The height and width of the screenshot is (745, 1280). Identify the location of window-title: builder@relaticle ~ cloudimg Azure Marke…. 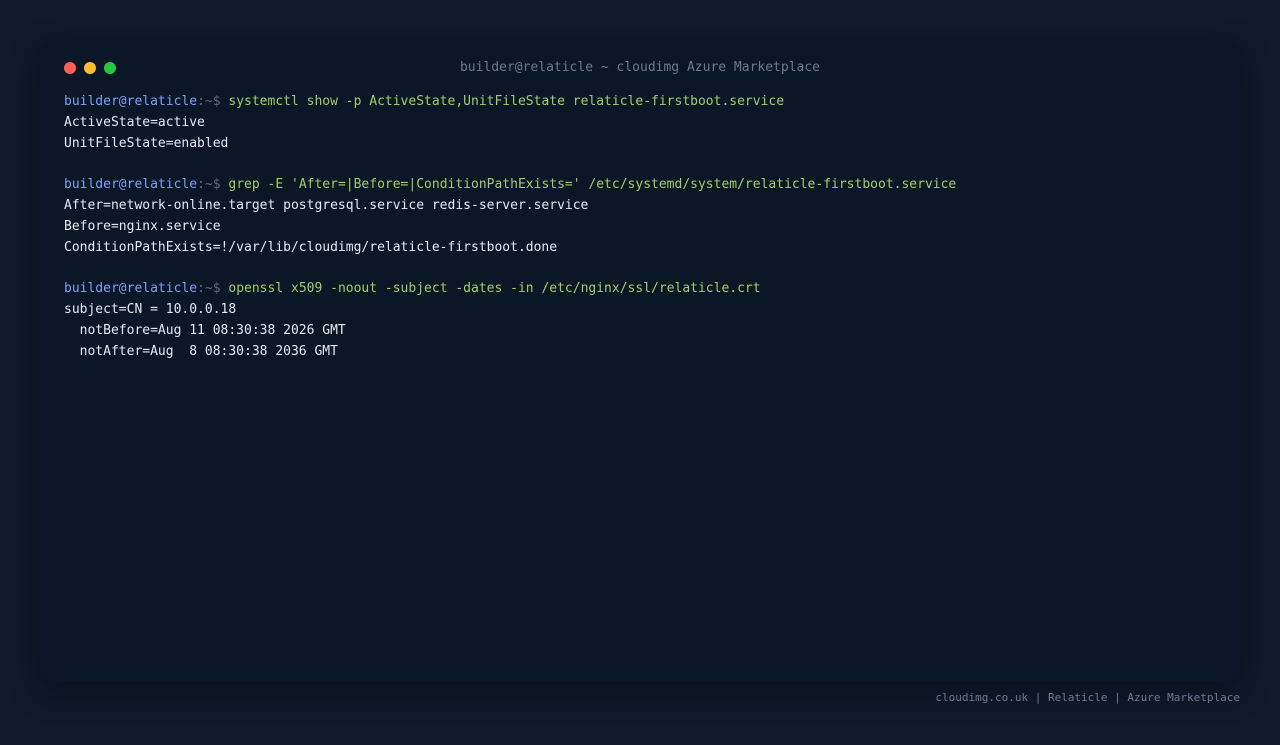
(640, 67).